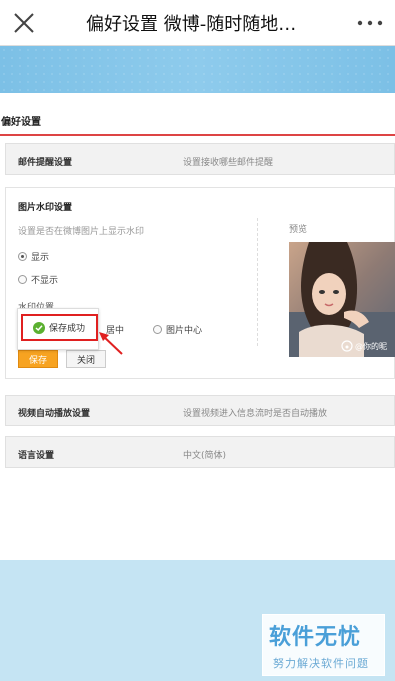 The width and height of the screenshot is (395, 681). What do you see at coordinates (111, 343) in the screenshot?
I see `annotation-arrow` at bounding box center [111, 343].